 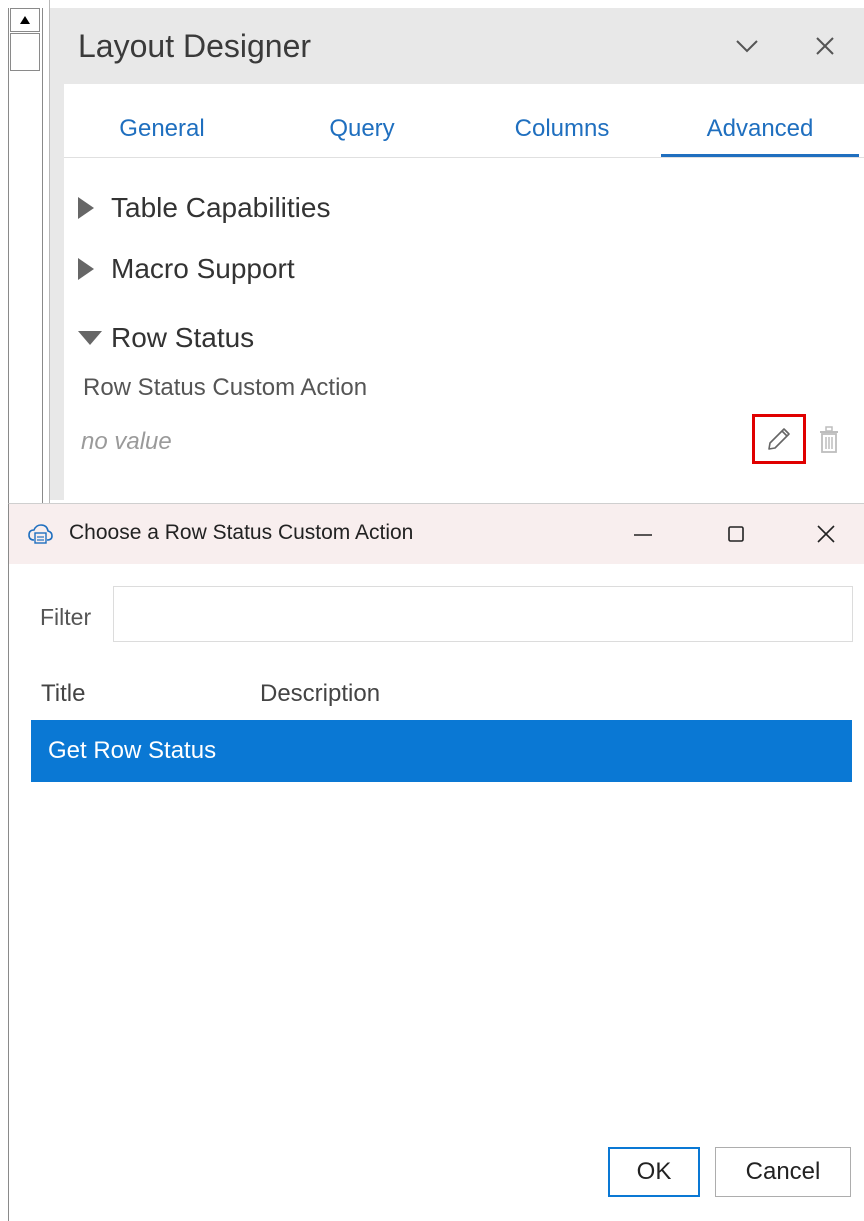 What do you see at coordinates (63, 694) in the screenshot?
I see `column-header-title: Title` at bounding box center [63, 694].